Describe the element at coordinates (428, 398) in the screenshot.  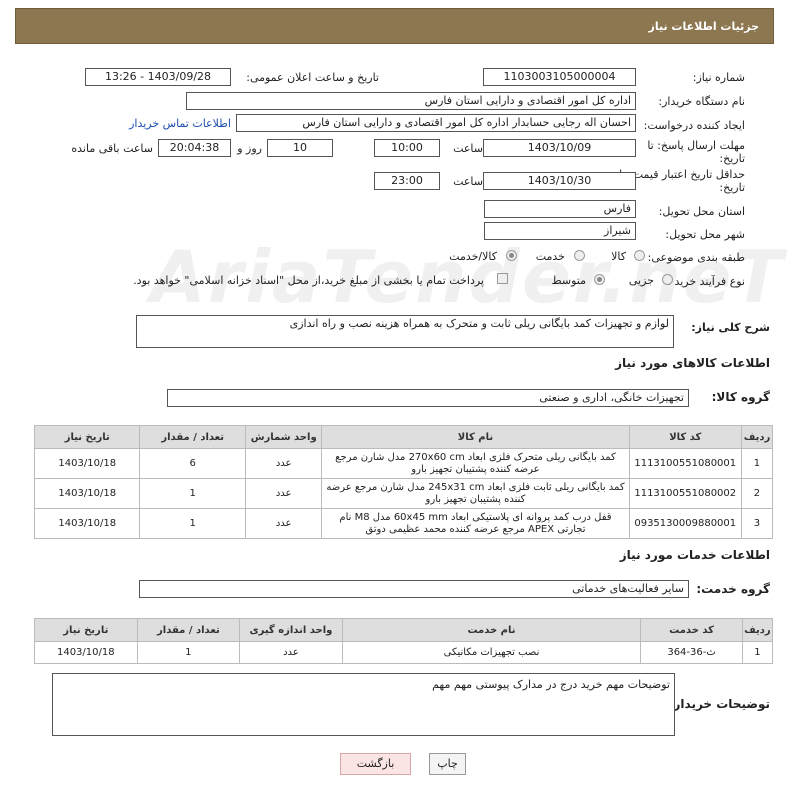
I see `goods-group-field: تجهیزات خانگی، اداری و صنعتی` at that location.